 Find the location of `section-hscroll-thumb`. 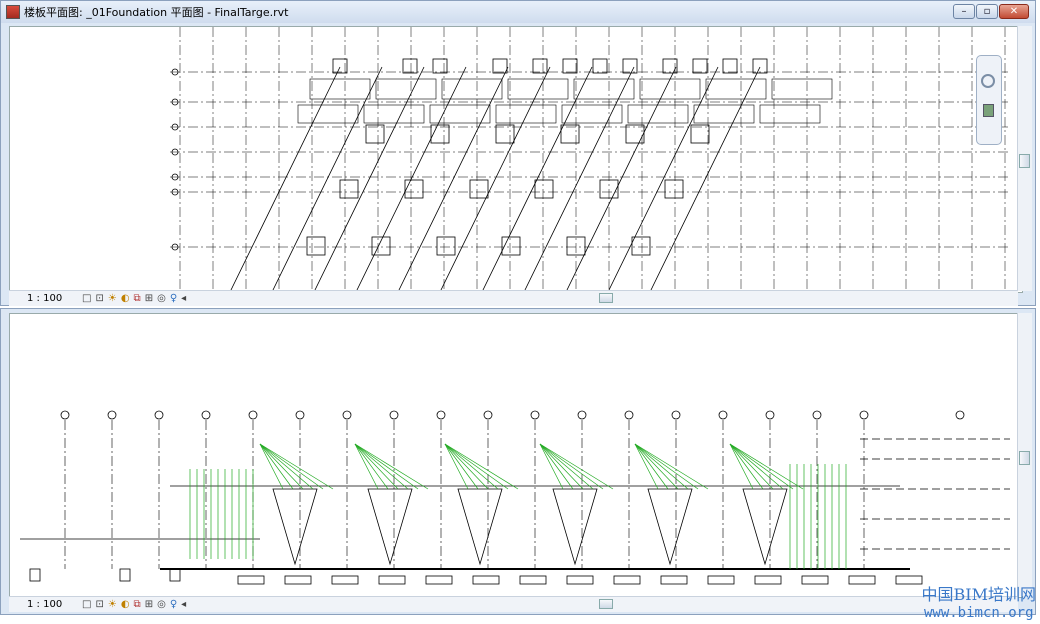

section-hscroll-thumb is located at coordinates (606, 604).